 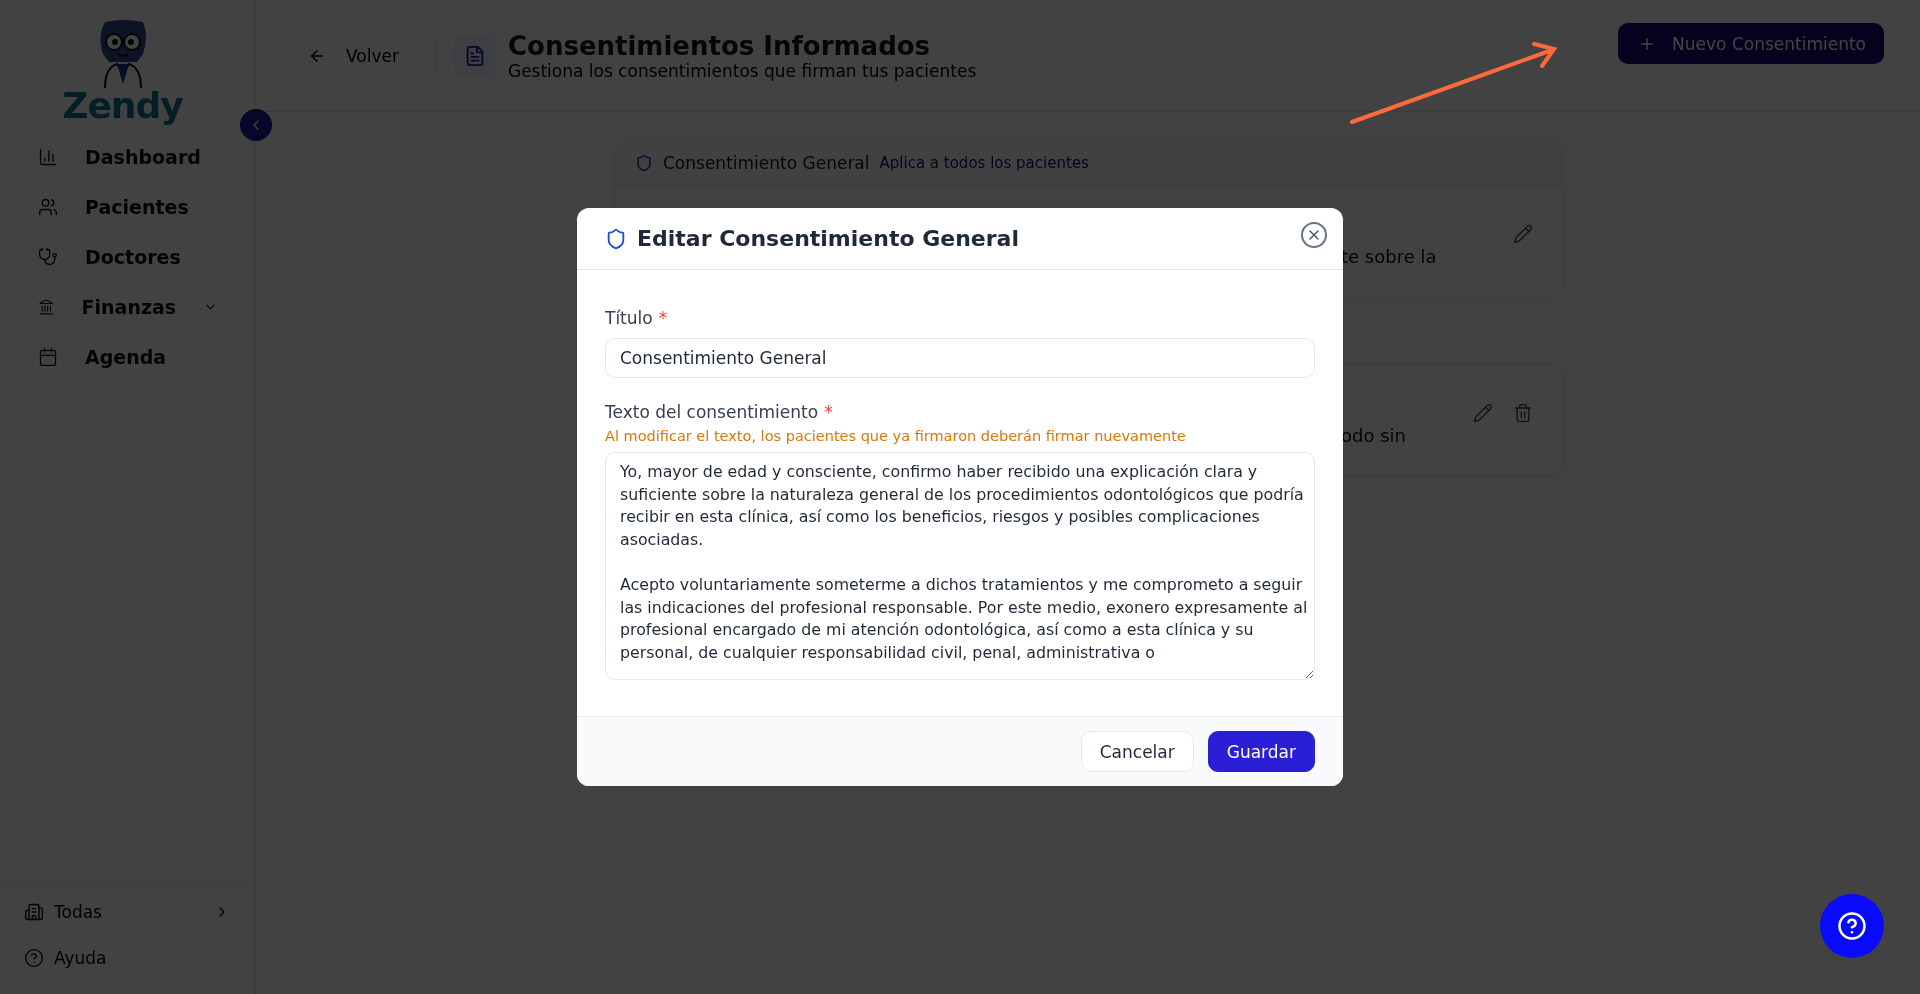 What do you see at coordinates (1314, 235) in the screenshot?
I see `close-button` at bounding box center [1314, 235].